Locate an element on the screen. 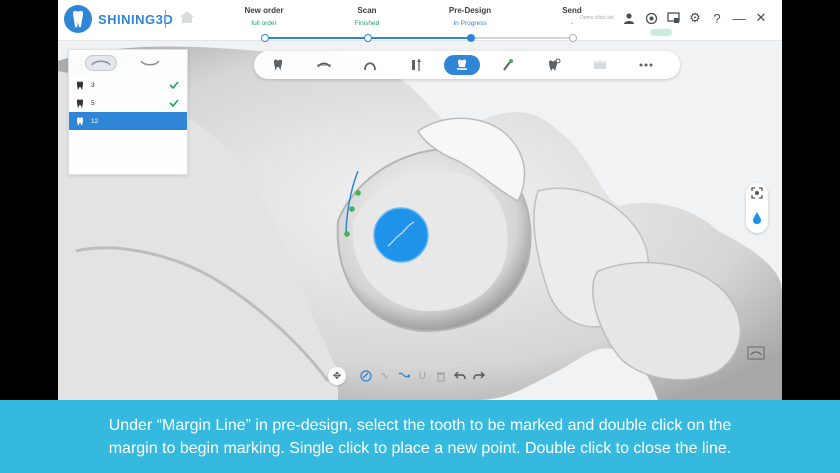 This screenshot has width=840, height=473. target-settings-icon is located at coordinates (651, 18).